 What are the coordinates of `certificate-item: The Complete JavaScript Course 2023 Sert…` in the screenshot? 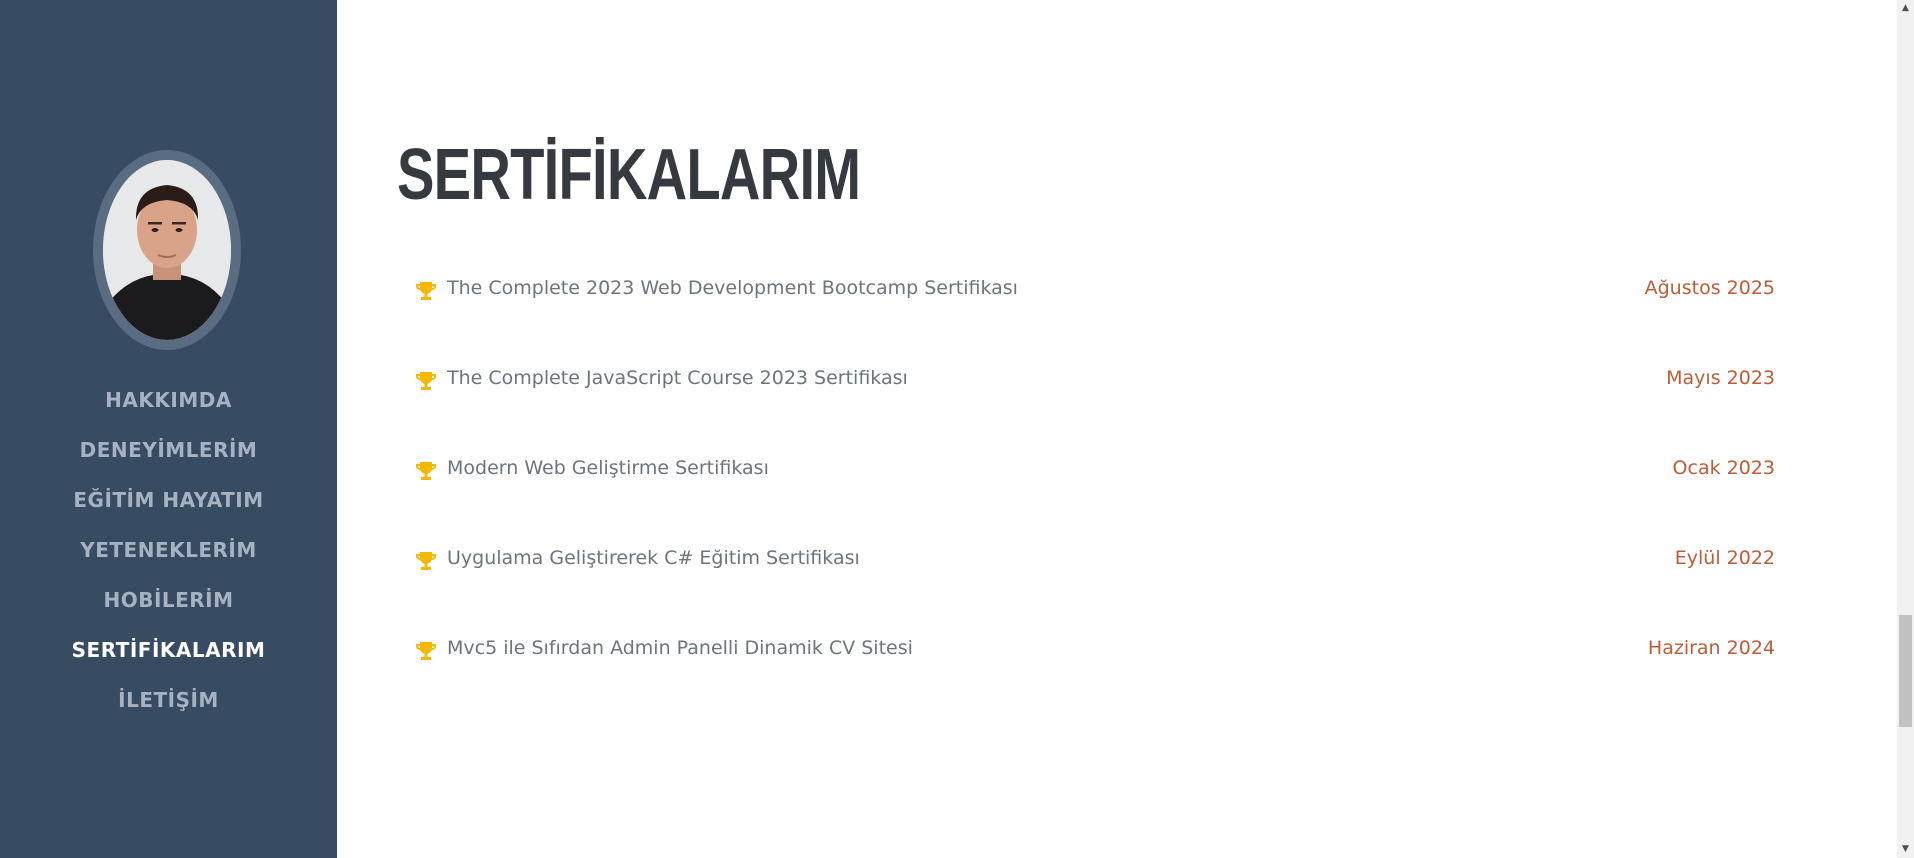 It's located at (1095, 400).